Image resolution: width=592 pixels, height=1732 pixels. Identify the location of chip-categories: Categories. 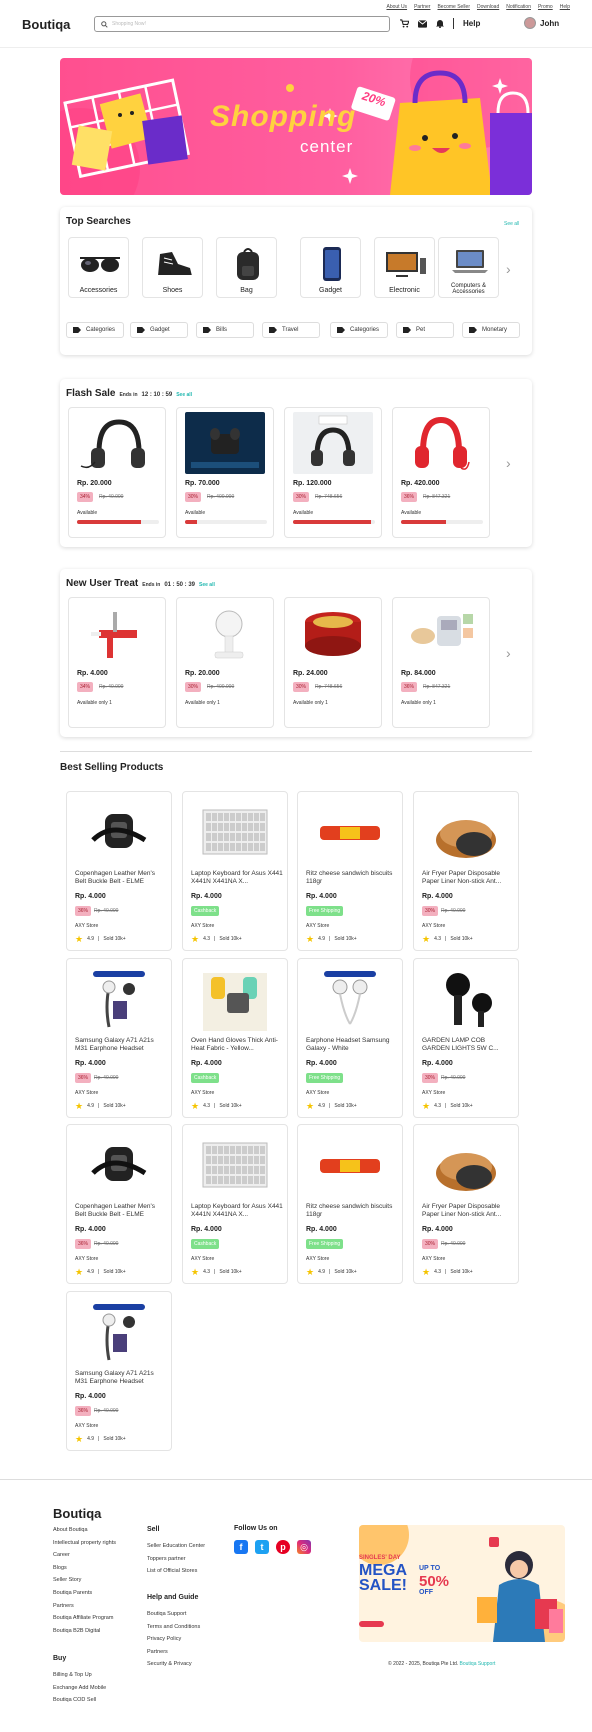
(95, 330).